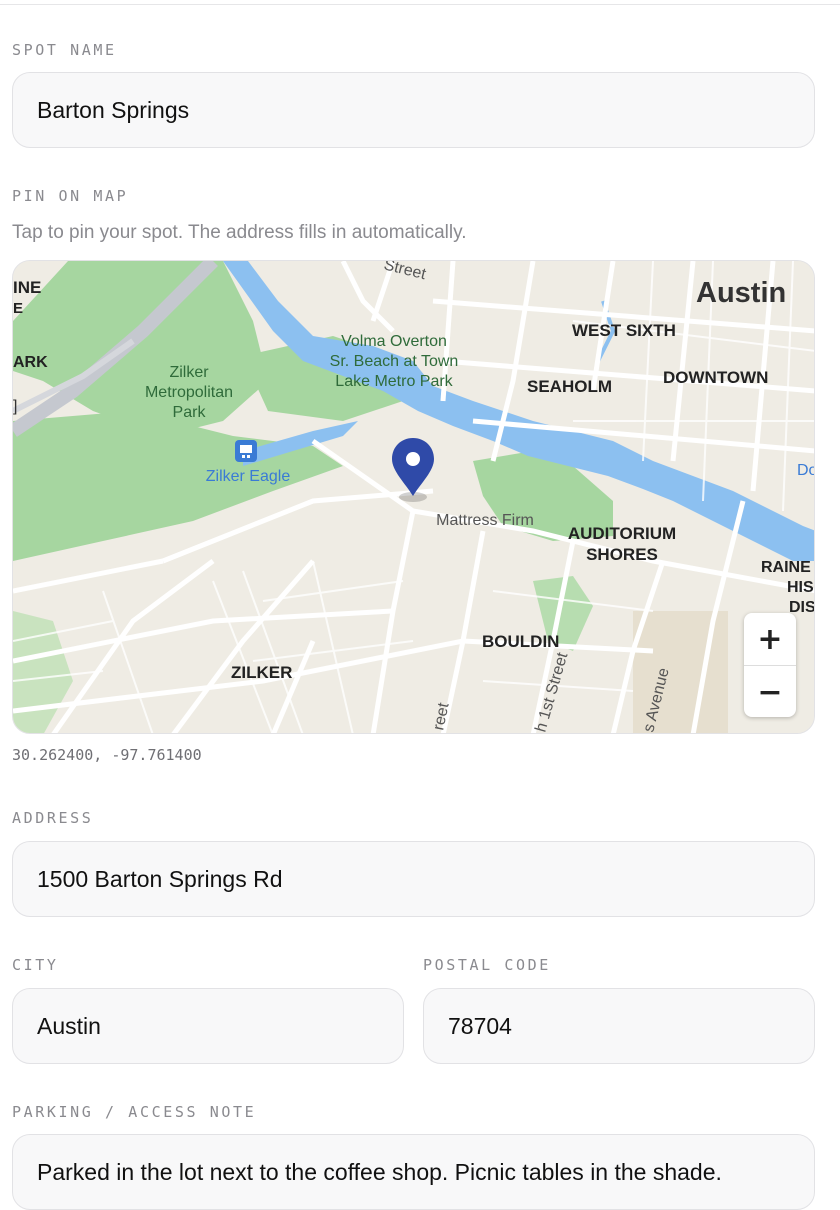 Image resolution: width=840 pixels, height=1210 pixels. Describe the element at coordinates (246, 451) in the screenshot. I see `transit-icon` at that location.